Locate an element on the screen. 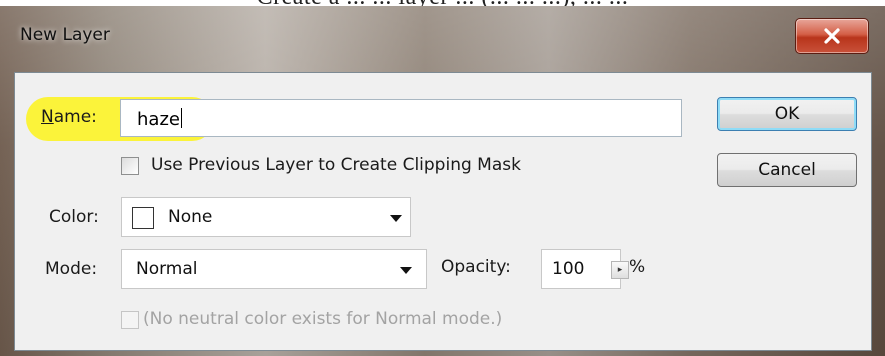 The height and width of the screenshot is (356, 885). color-label: Color: is located at coordinates (74, 217).